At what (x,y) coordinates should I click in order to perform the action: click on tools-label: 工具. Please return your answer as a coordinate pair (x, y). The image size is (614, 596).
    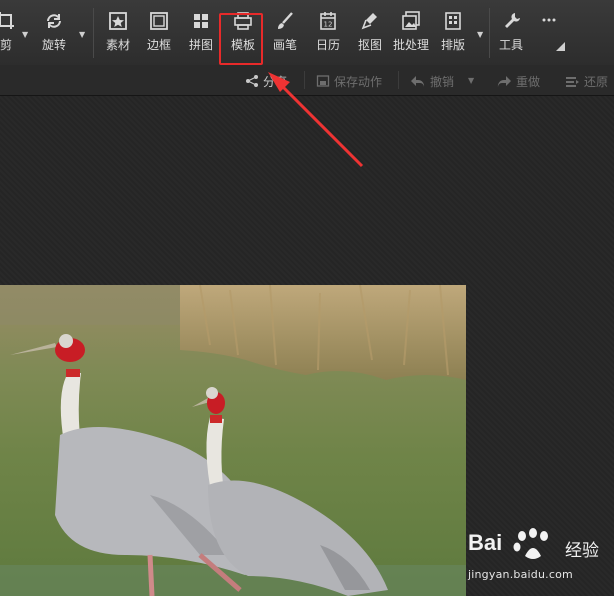
    Looking at the image, I should click on (510, 45).